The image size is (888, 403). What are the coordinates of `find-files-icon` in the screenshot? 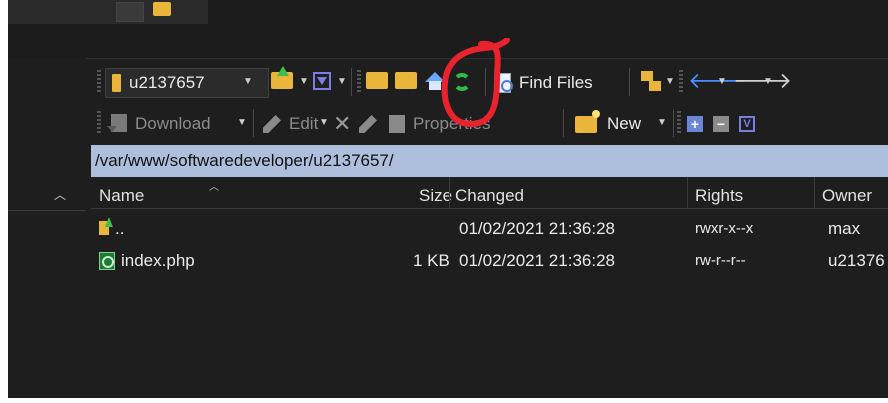 It's located at (504, 83).